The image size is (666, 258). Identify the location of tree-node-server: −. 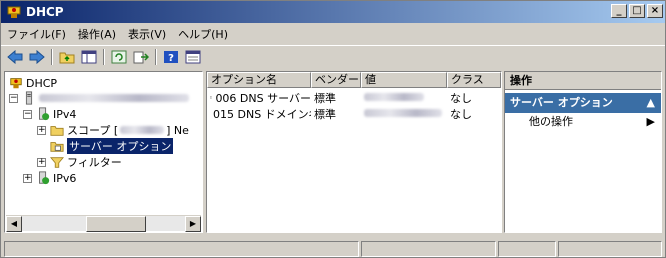
(99, 98).